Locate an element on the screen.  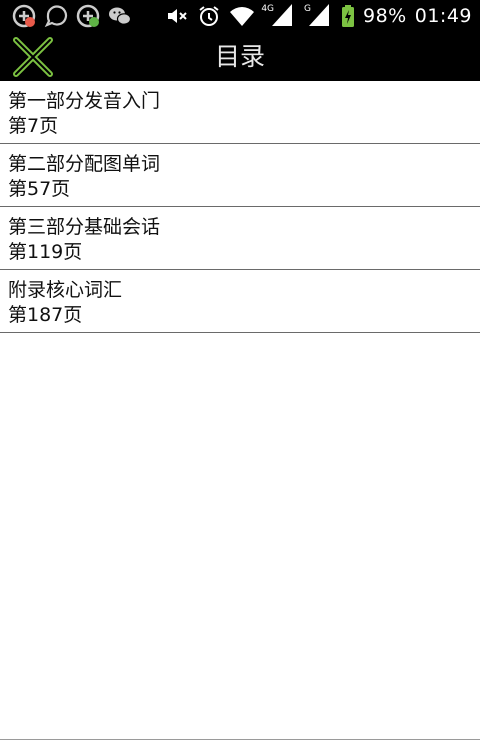
toc-item: 第二部分配图单词 第57页 is located at coordinates (240, 175).